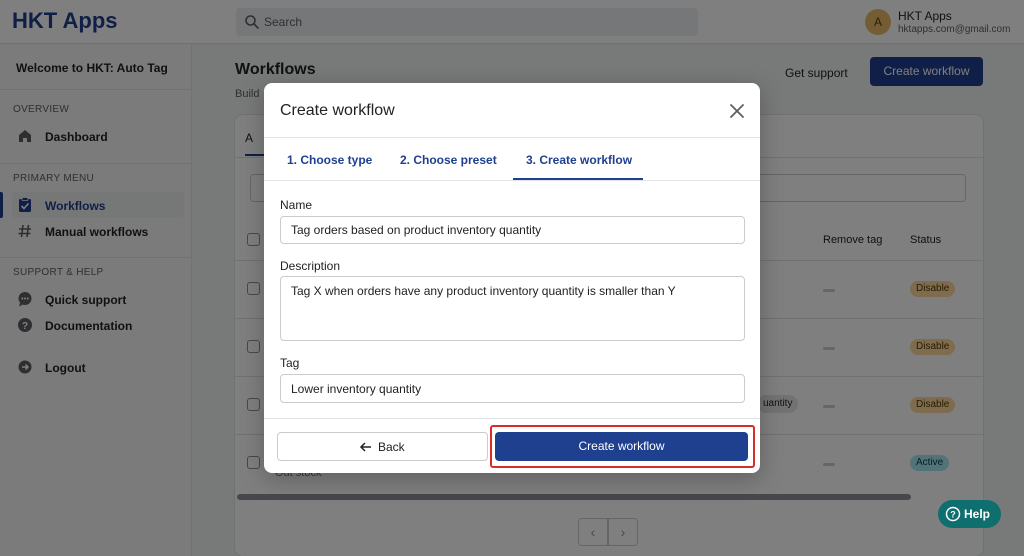 The image size is (1024, 556). I want to click on step-choose-type: 1. Choose type, so click(329, 160).